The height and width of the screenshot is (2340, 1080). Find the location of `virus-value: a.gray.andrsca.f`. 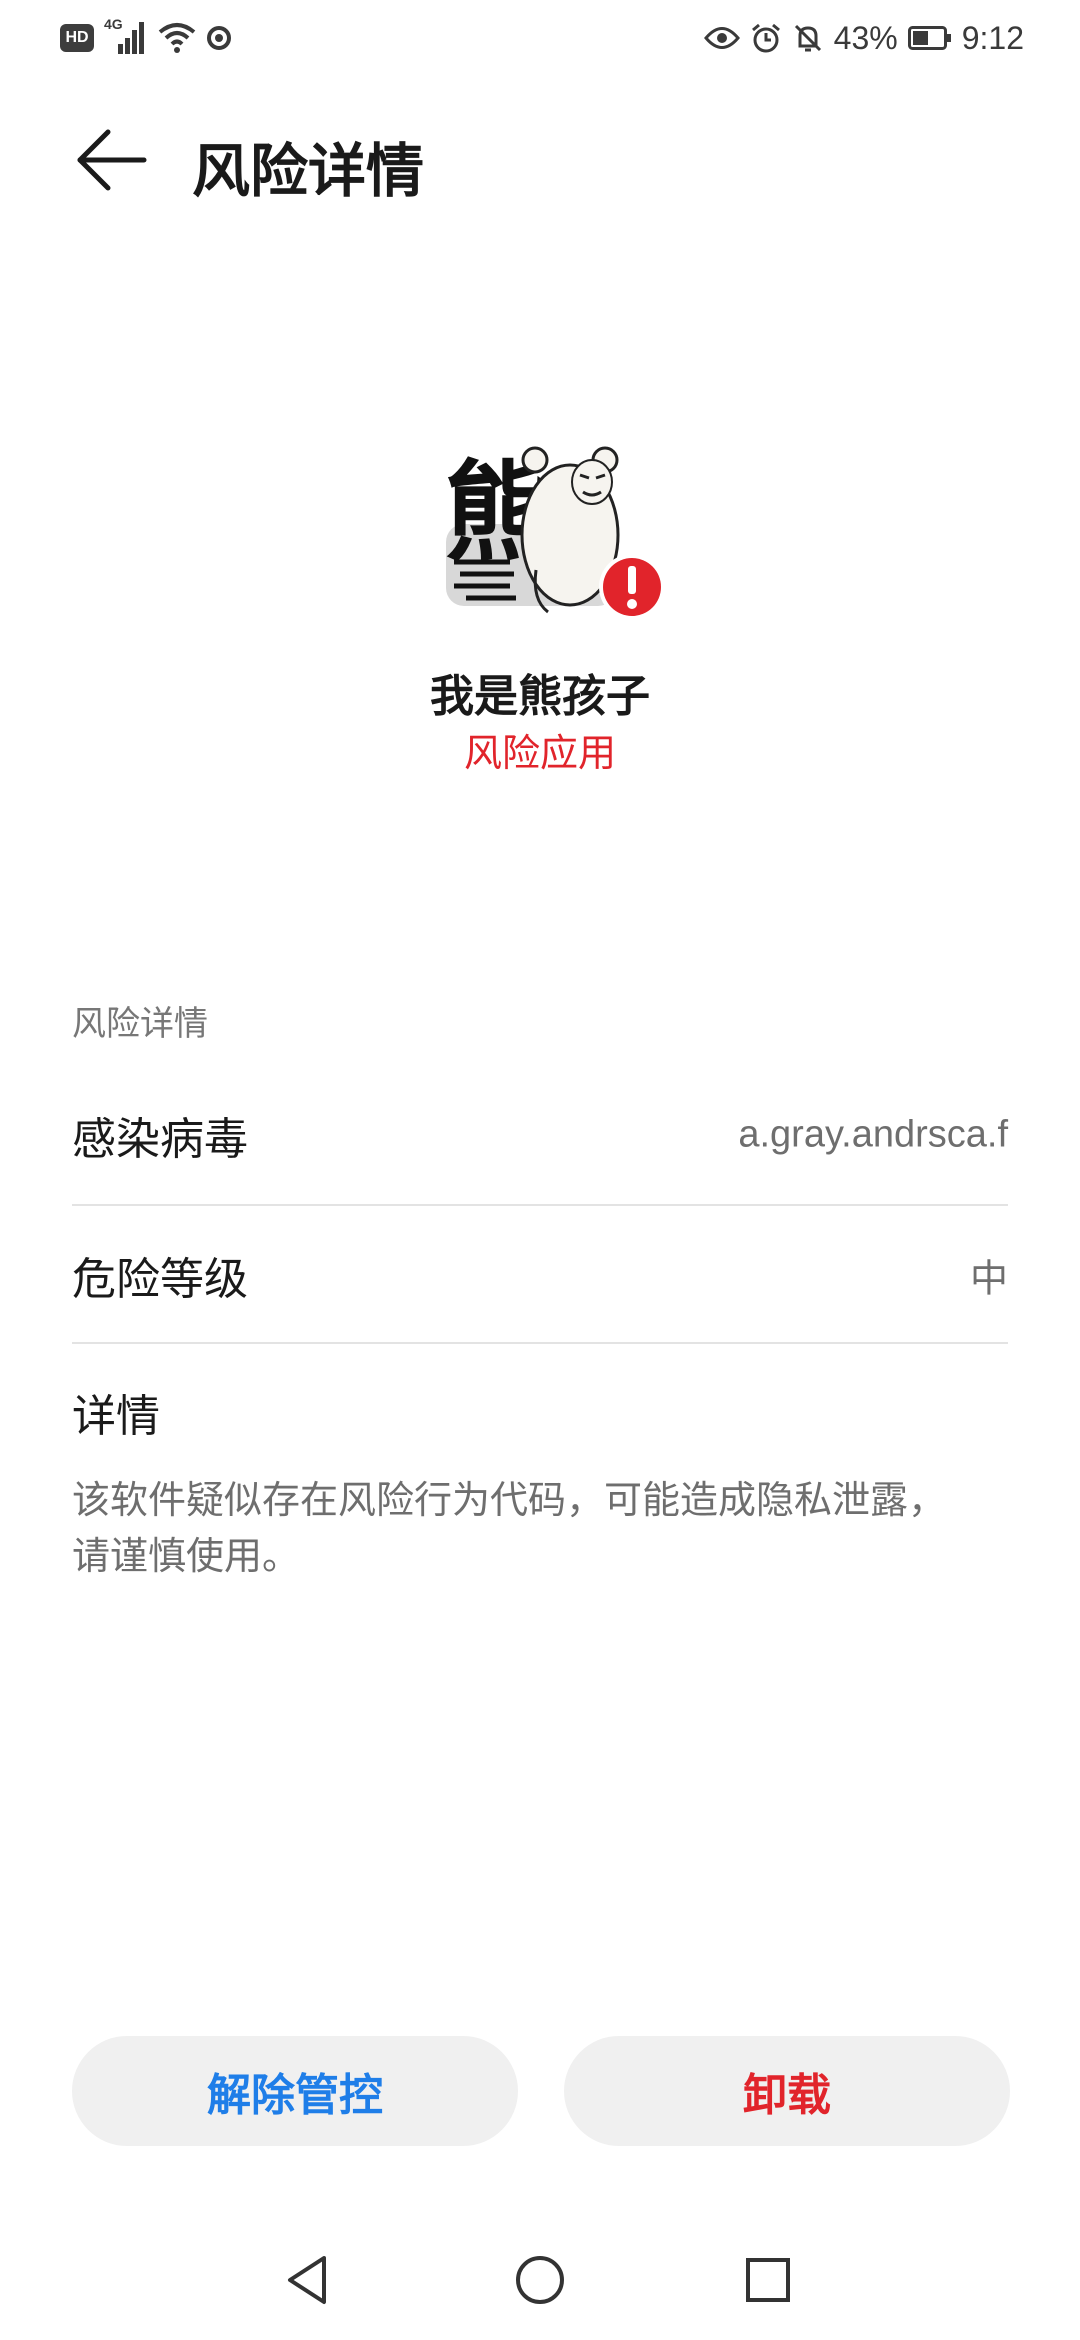

virus-value: a.gray.andrsca.f is located at coordinates (873, 1134).